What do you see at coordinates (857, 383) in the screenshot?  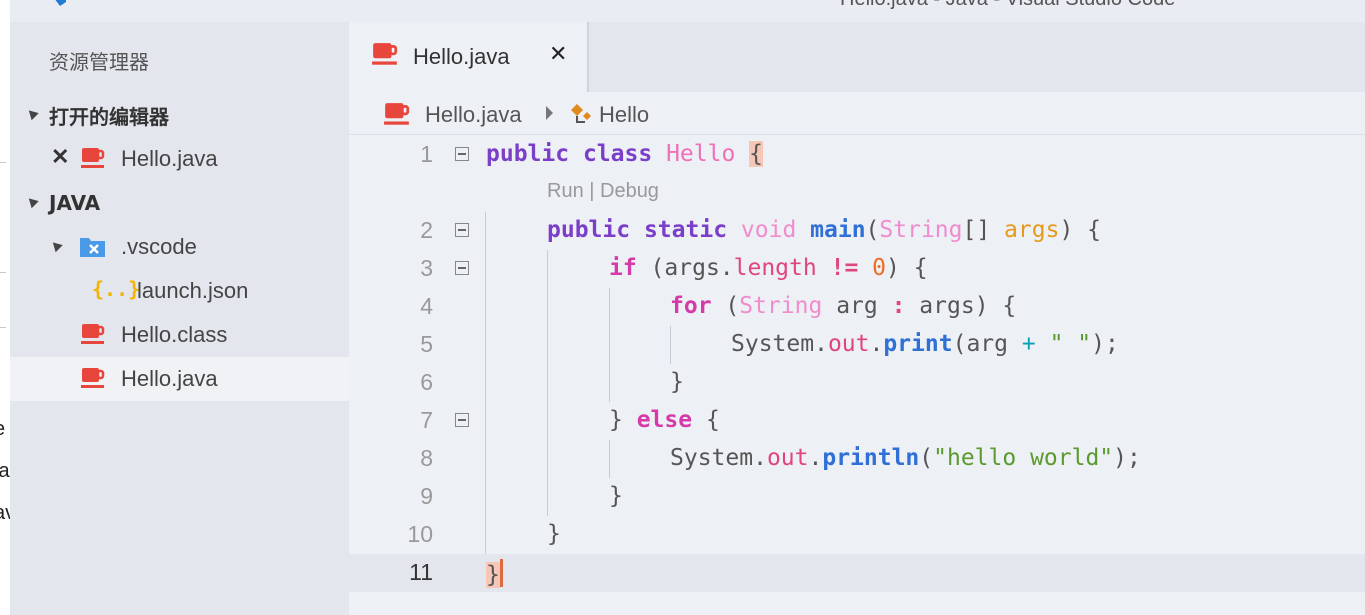 I see `code-line: 6 }` at bounding box center [857, 383].